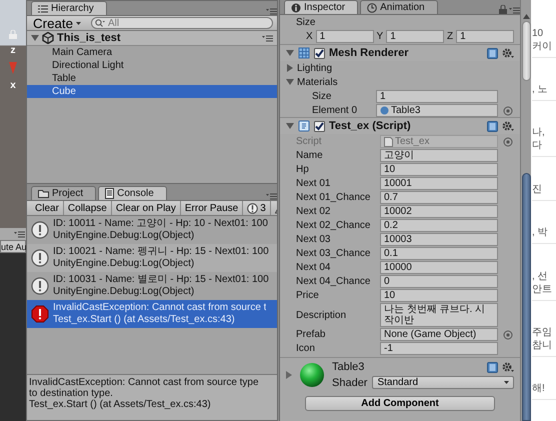 The image size is (556, 421). Describe the element at coordinates (526, 16) in the screenshot. I see `scroll-up-arrow-icon` at that location.